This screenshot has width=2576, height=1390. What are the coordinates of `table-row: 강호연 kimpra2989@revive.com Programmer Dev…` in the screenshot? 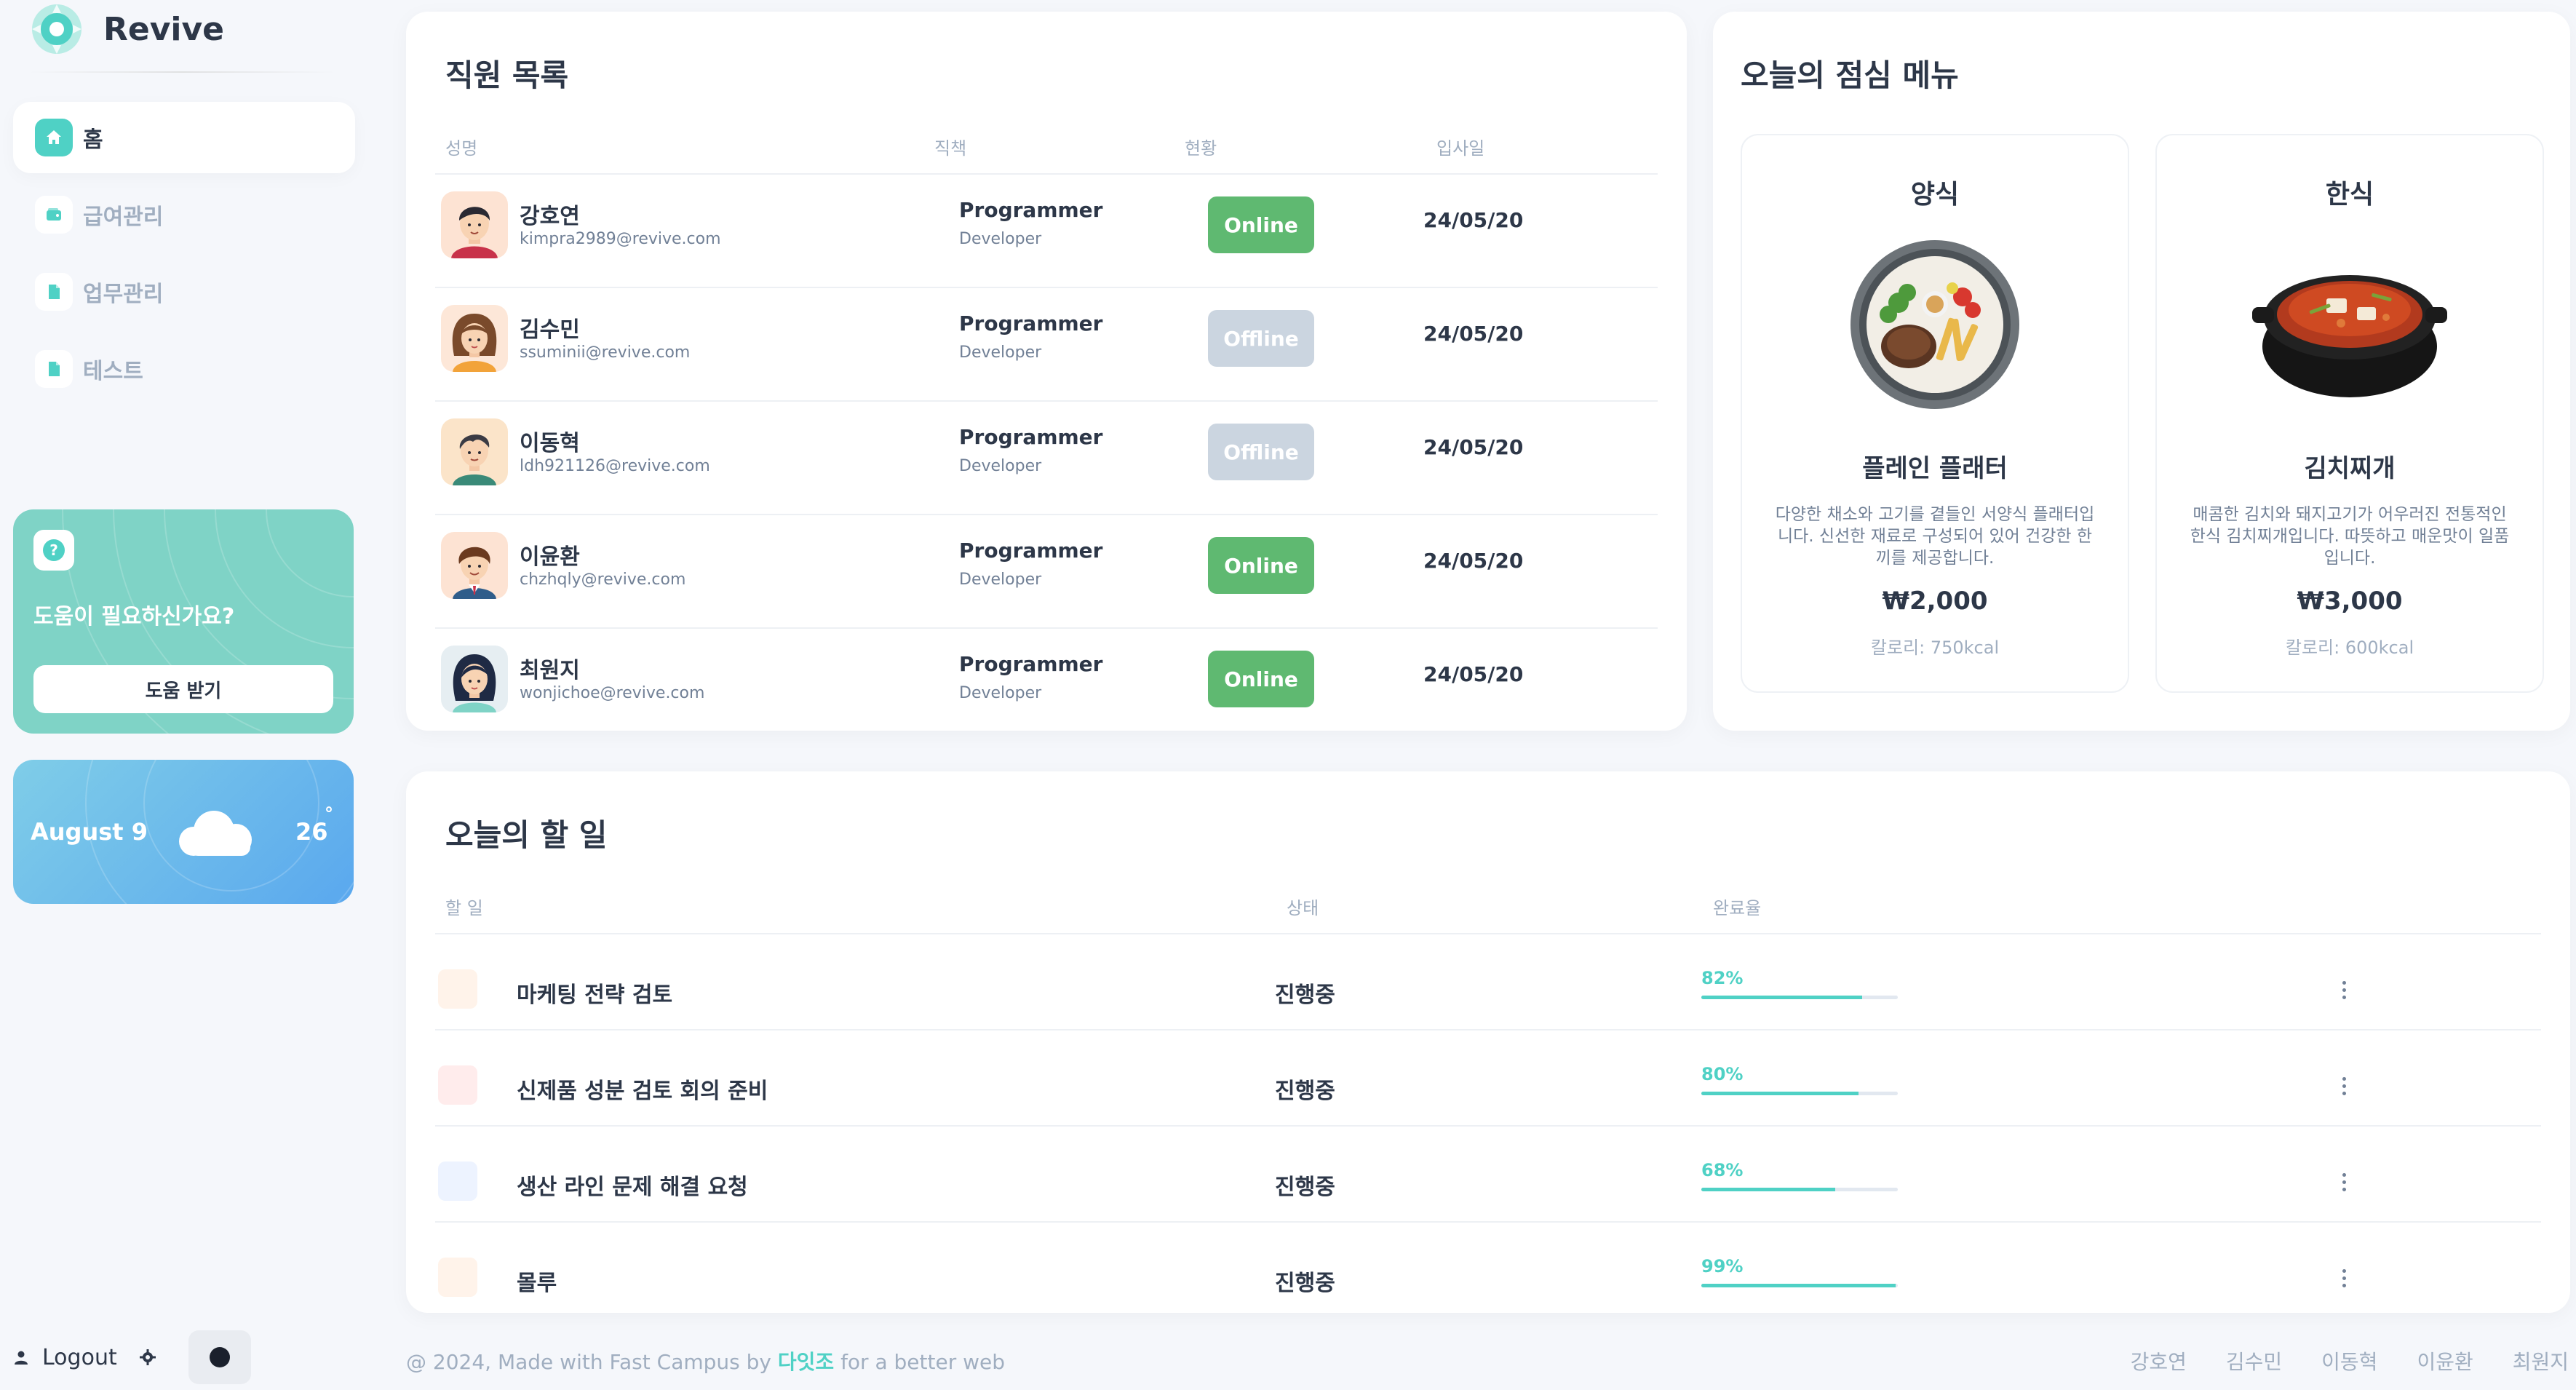 It's located at (1045, 231).